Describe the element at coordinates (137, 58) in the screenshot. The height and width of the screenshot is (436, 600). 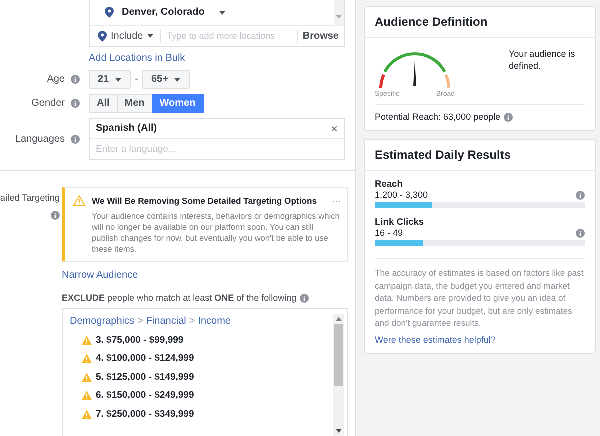
I see `add-locations-link: Add Locations in Bulk` at that location.